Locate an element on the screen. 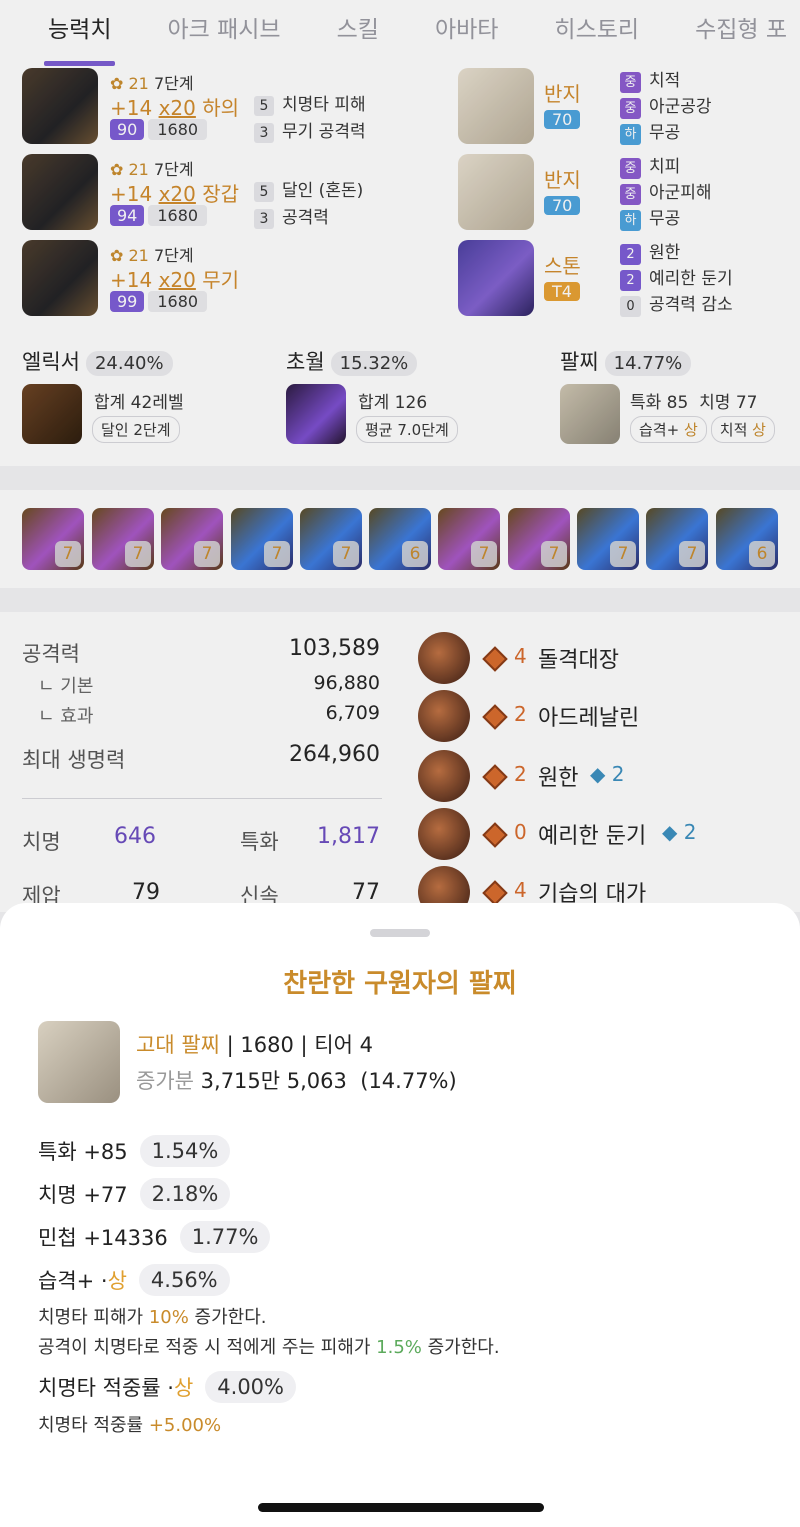  home-indicator is located at coordinates (401, 1507).